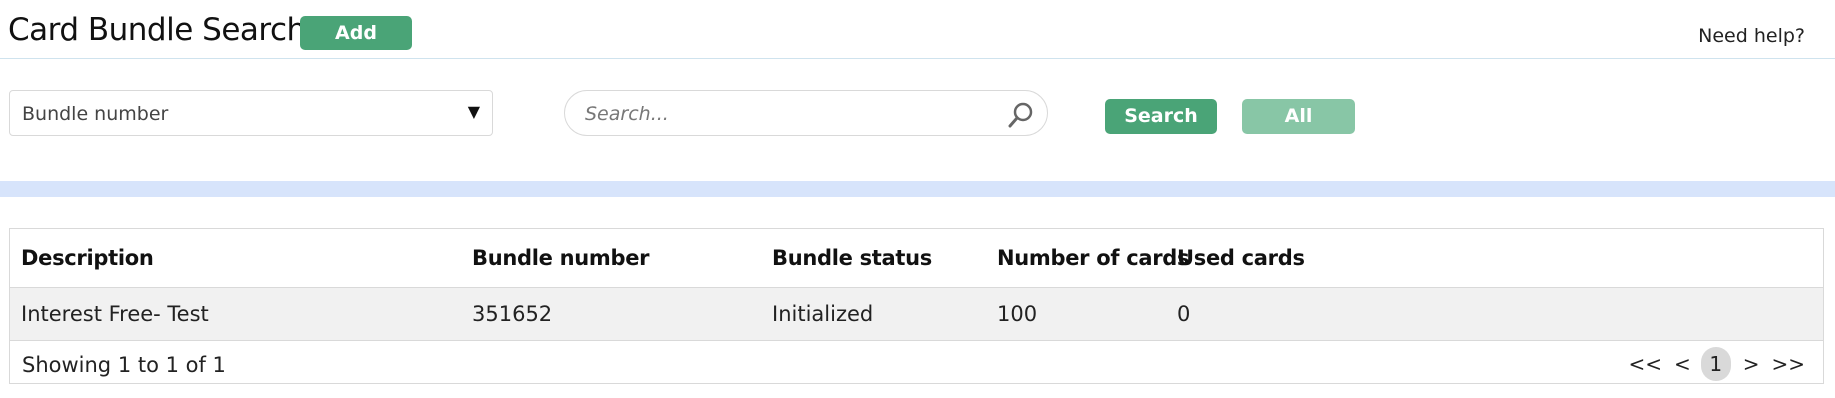  What do you see at coordinates (1017, 314) in the screenshot?
I see `cell-number-of-cards: 100` at bounding box center [1017, 314].